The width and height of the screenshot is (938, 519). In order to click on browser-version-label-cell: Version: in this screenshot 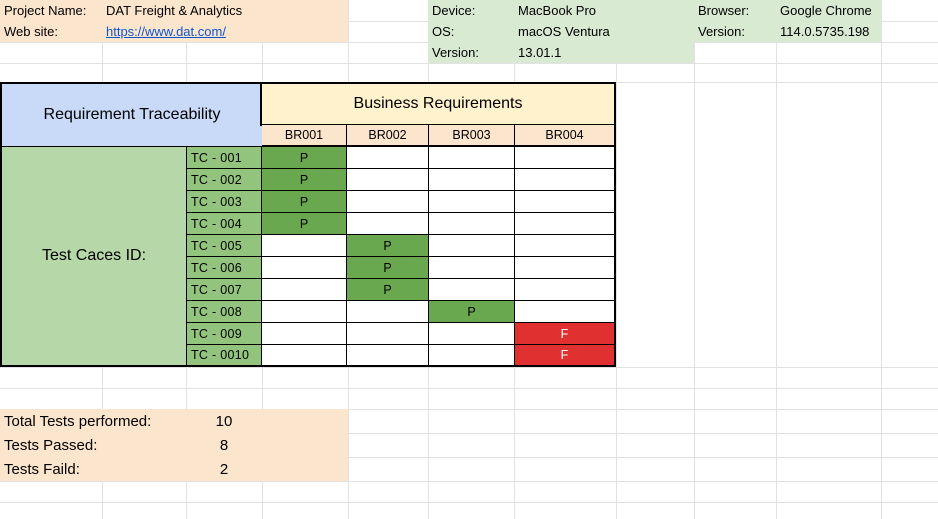, I will do `click(735, 31)`.